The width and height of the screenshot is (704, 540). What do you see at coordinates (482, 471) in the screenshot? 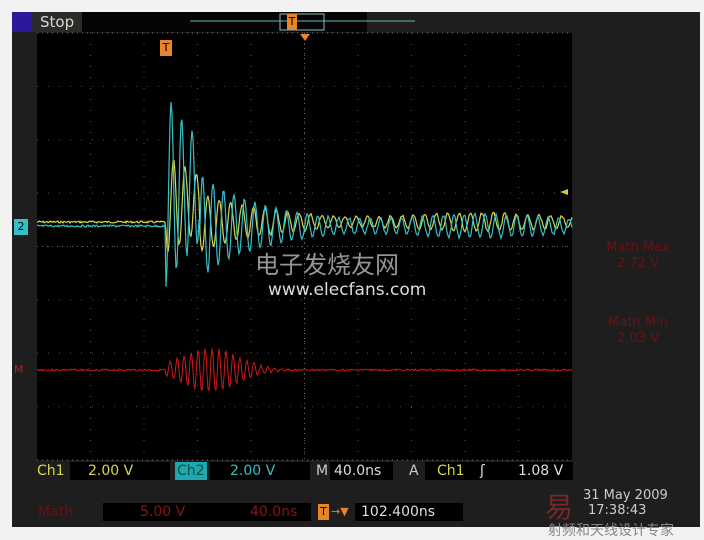
I see `trigger-slope-icon: ʃ` at bounding box center [482, 471].